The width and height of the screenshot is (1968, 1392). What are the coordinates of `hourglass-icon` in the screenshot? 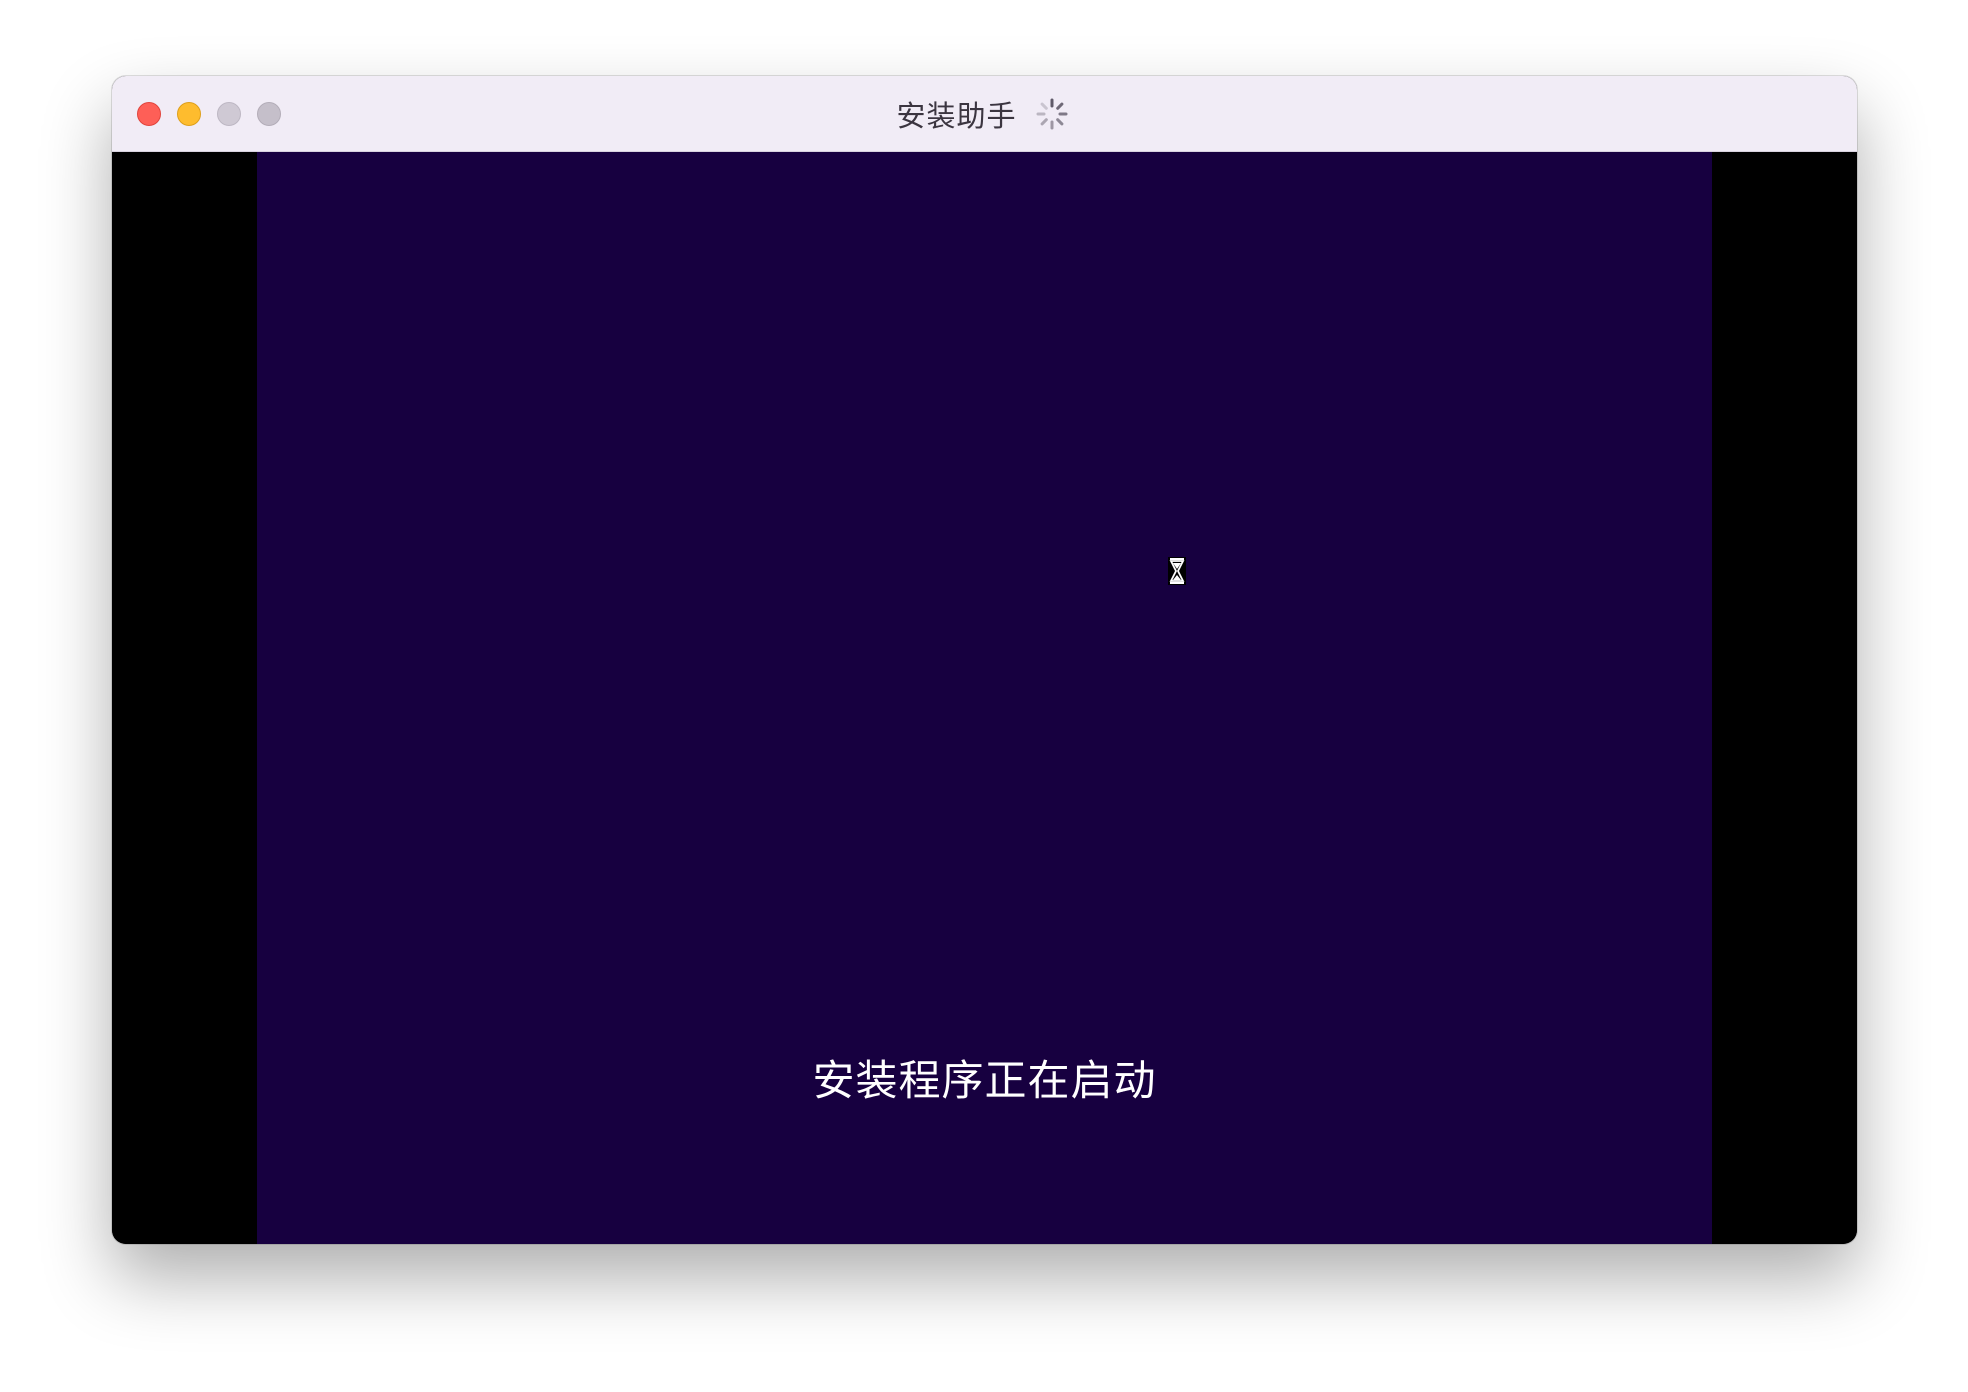 It's located at (1177, 571).